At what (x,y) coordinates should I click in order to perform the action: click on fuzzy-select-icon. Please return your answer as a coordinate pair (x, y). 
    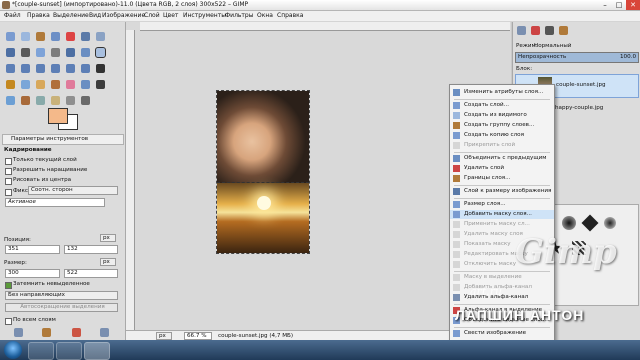
    Looking at the image, I should click on (55, 36).